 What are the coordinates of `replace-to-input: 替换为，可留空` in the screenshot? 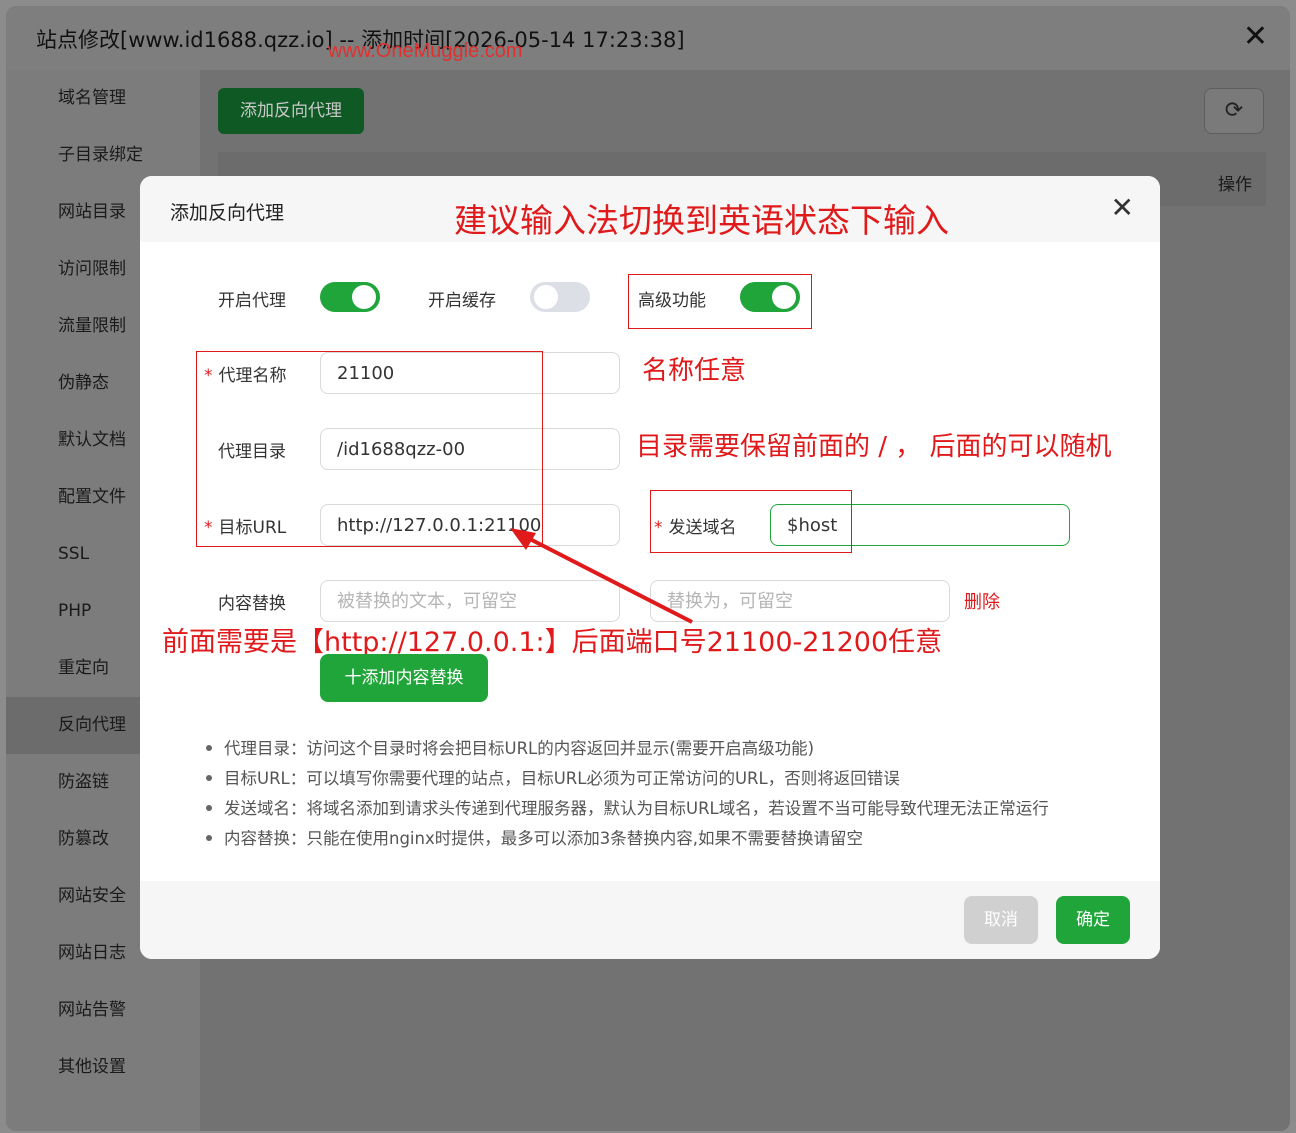 It's located at (800, 601).